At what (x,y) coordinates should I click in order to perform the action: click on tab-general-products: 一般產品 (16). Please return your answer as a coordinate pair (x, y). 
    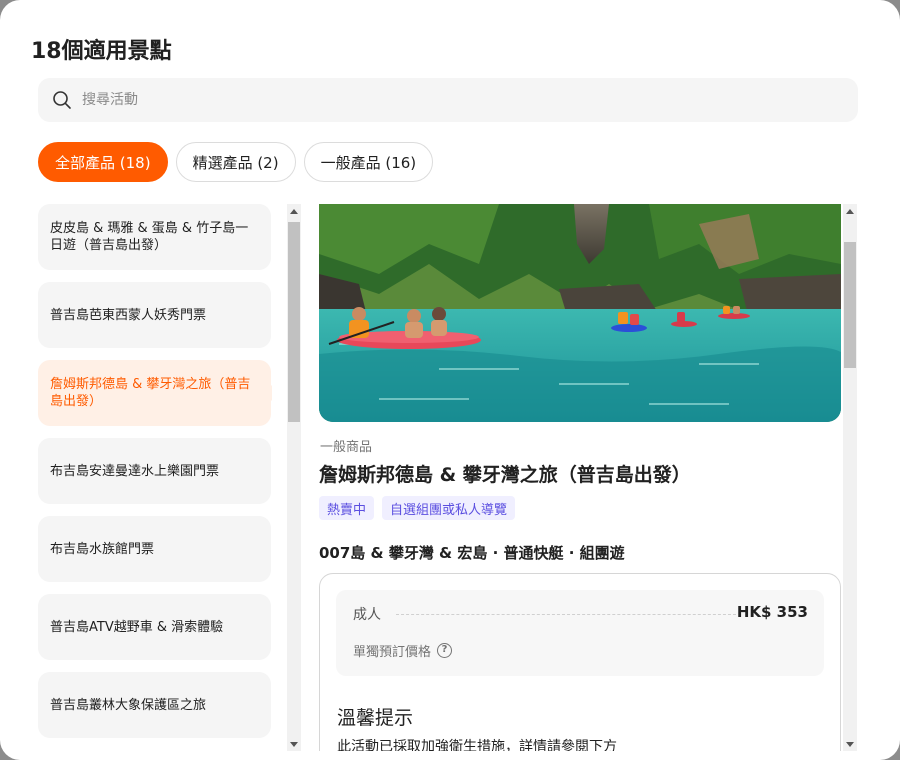
    Looking at the image, I should click on (368, 162).